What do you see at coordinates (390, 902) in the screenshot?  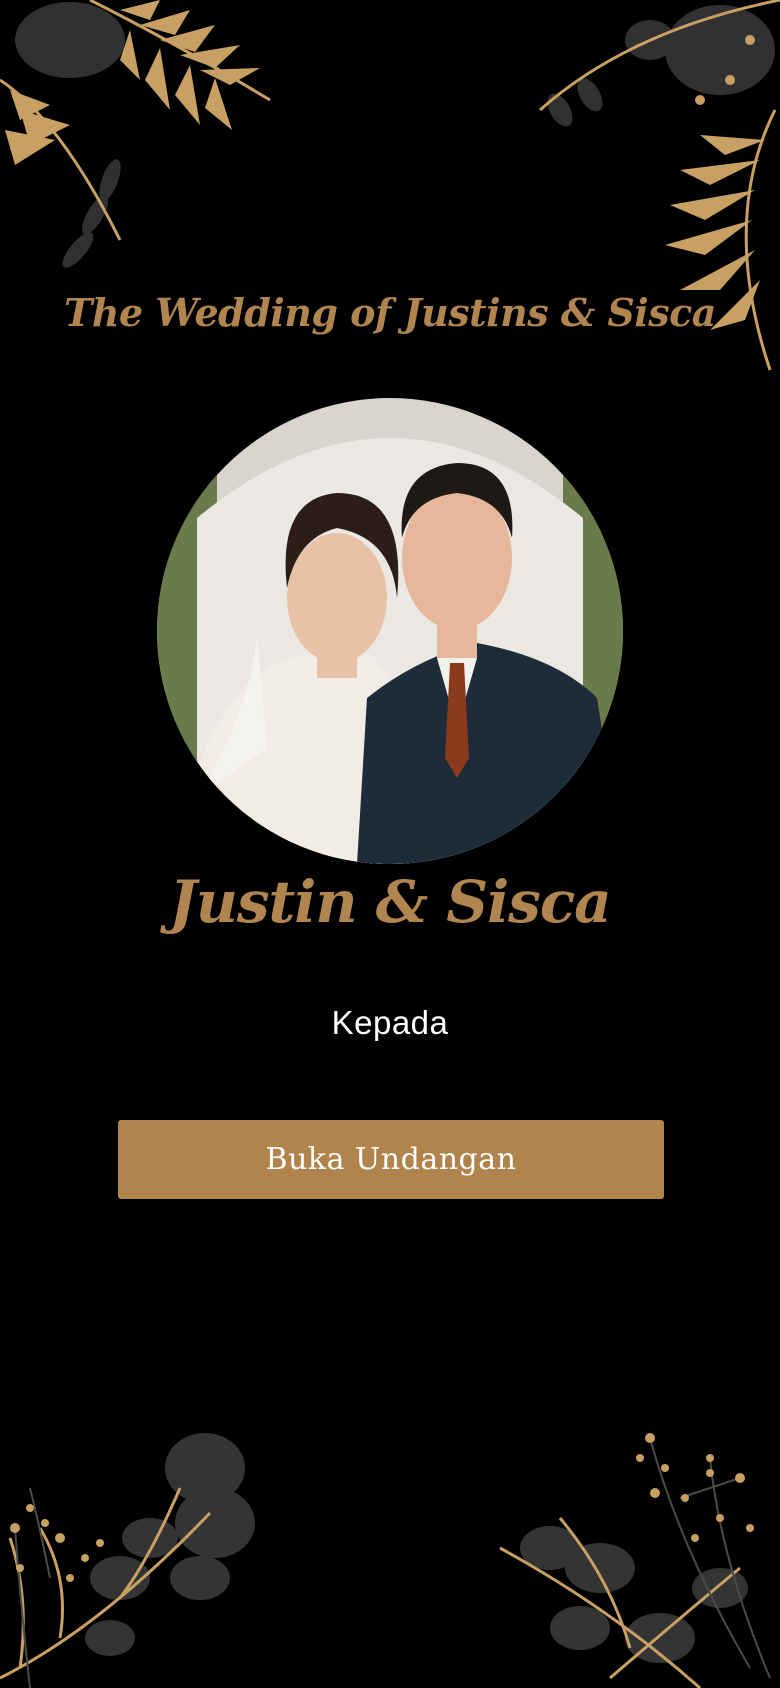 I see `couple-names: Justin & Sisca` at bounding box center [390, 902].